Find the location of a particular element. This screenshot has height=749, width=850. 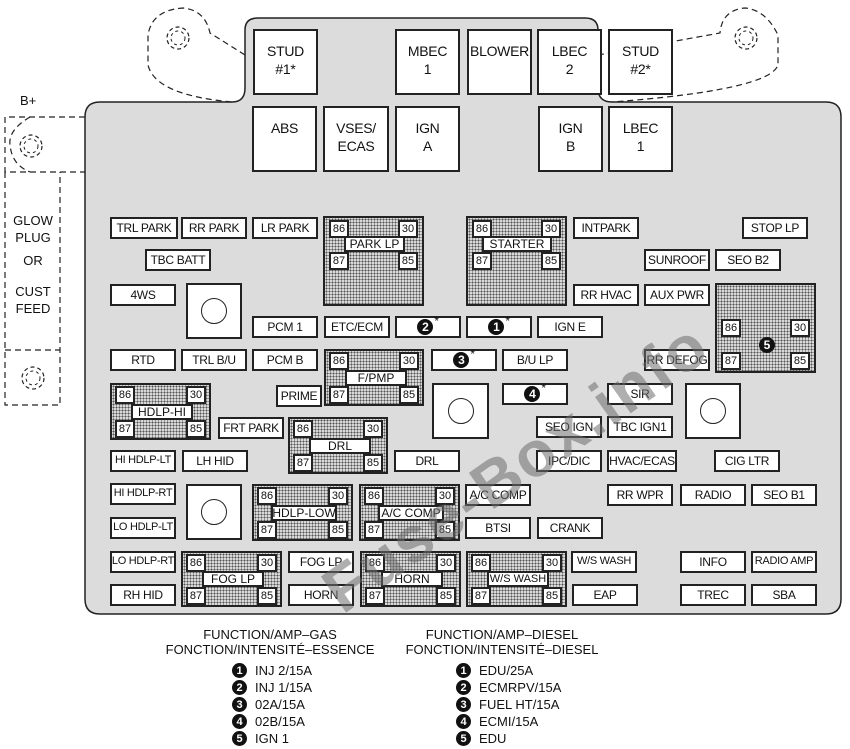

fuse-trl-park: TRL PARK is located at coordinates (144, 228).